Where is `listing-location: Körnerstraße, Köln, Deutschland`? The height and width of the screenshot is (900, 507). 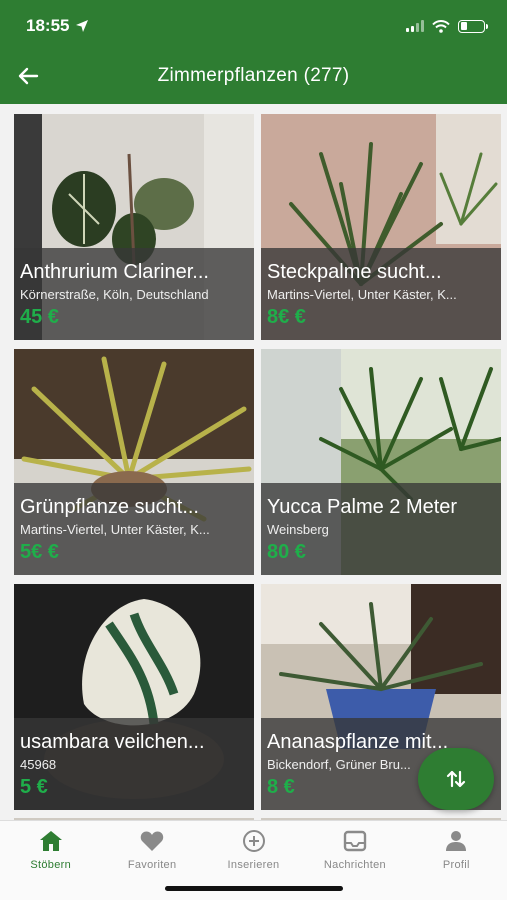
listing-location: Körnerstraße, Köln, Deutschland is located at coordinates (114, 294).